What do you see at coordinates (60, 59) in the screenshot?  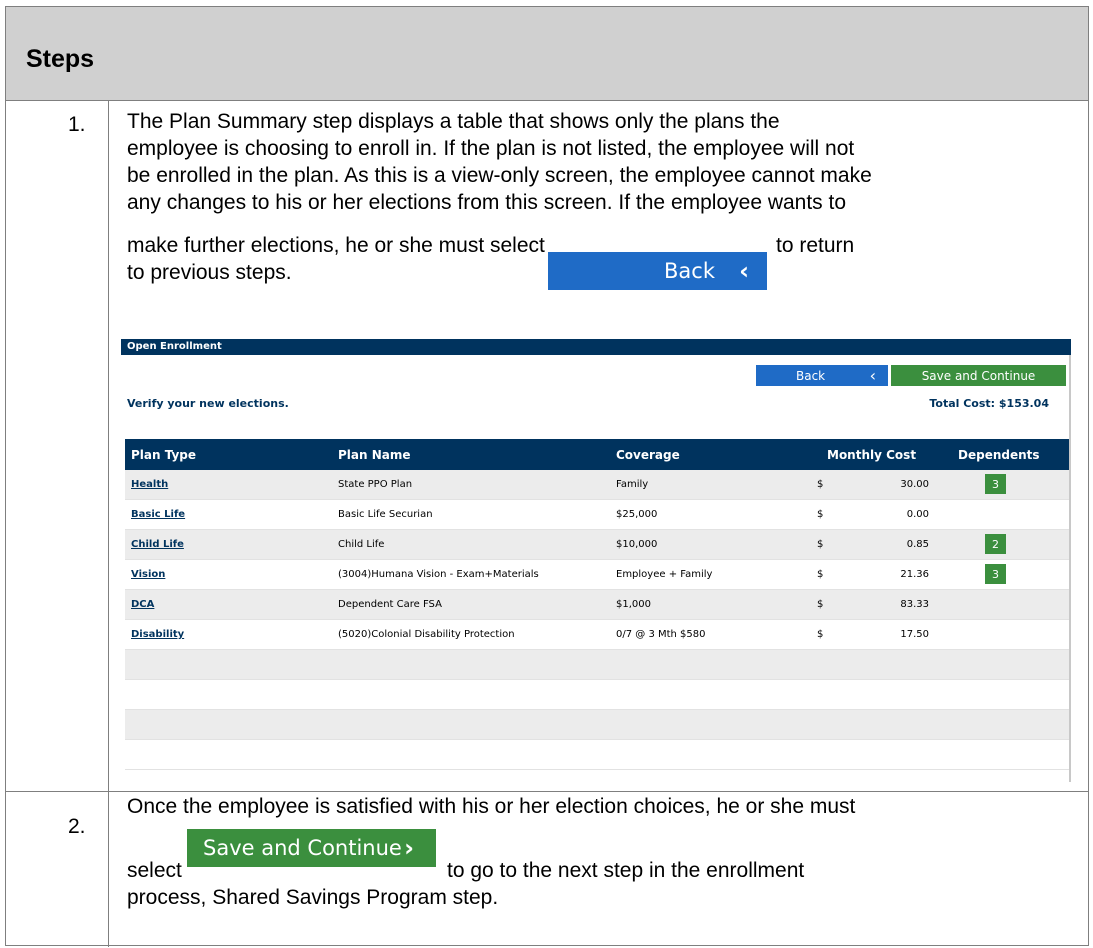 I see `header-title: Steps` at bounding box center [60, 59].